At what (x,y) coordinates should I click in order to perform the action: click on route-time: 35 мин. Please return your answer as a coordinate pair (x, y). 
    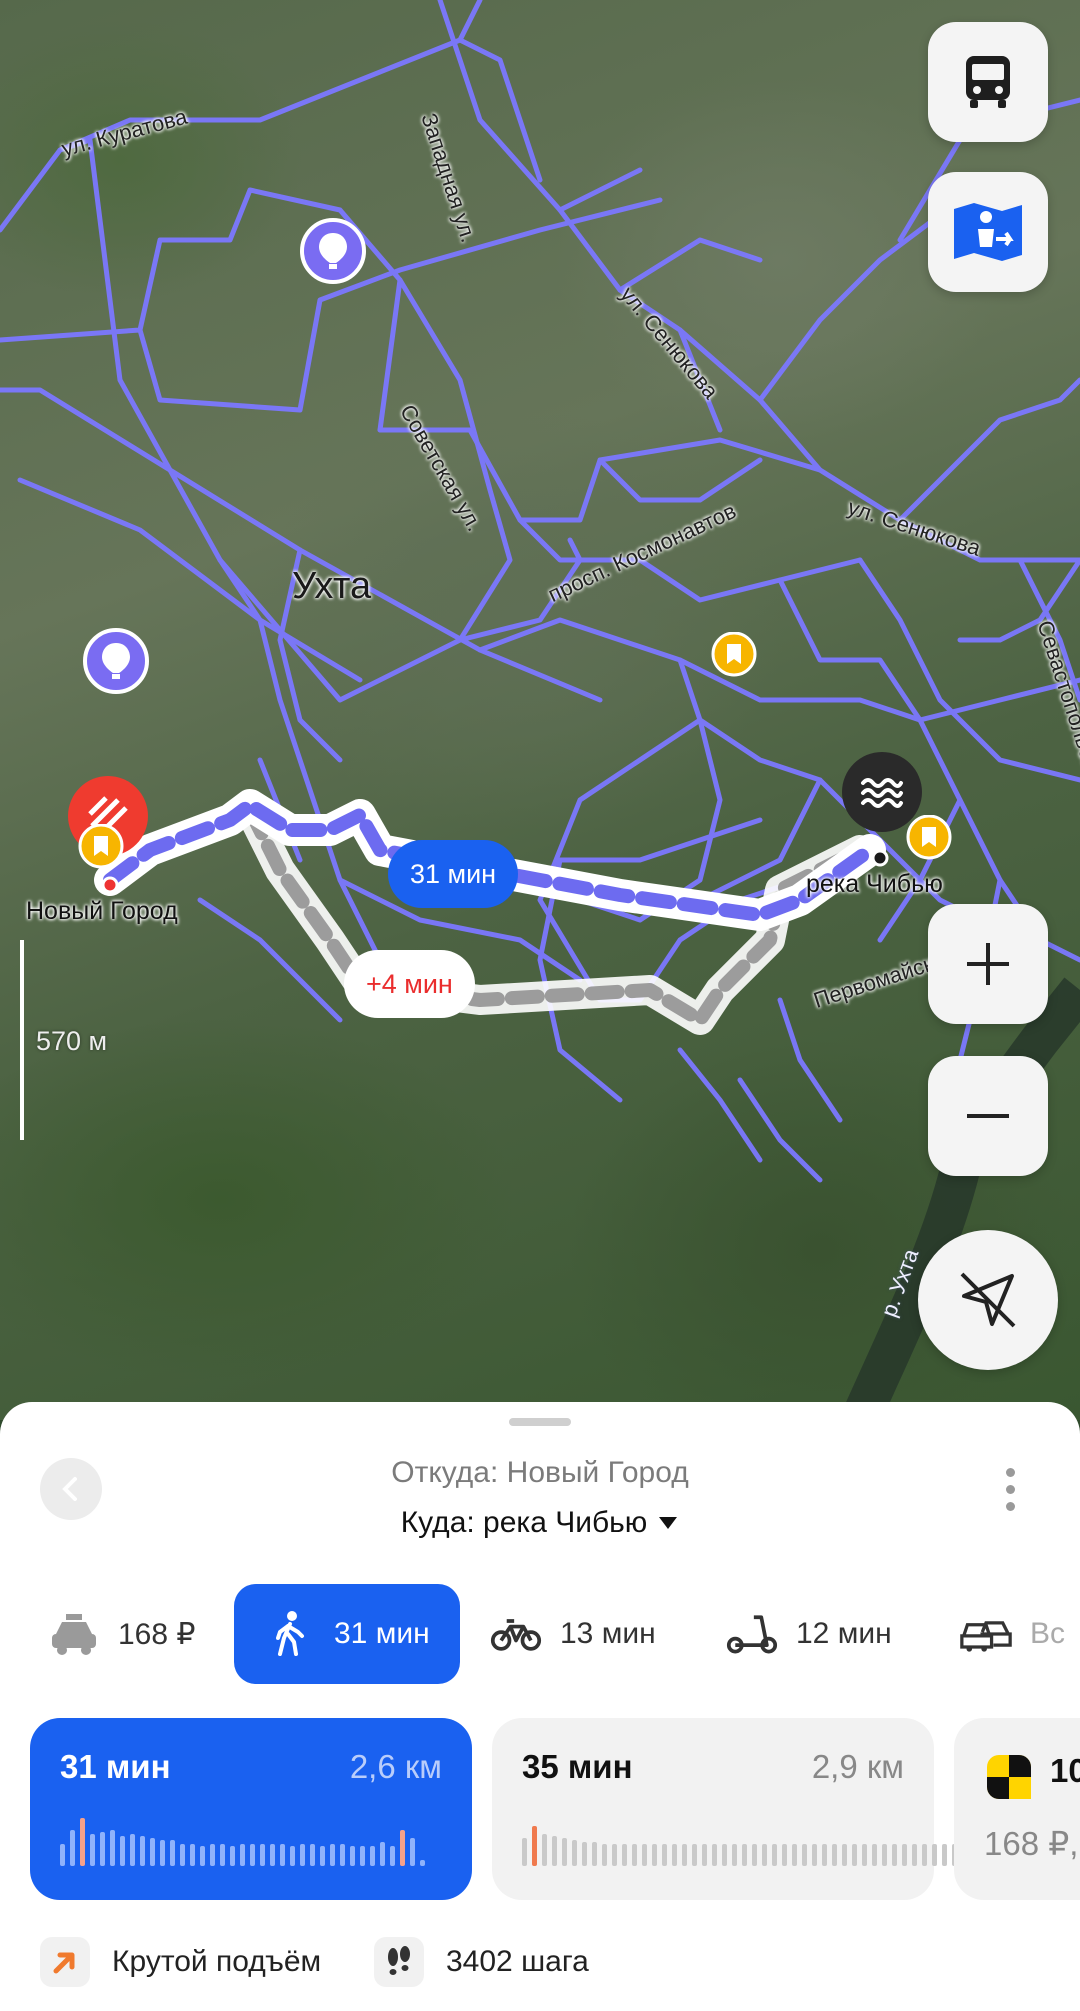
    Looking at the image, I should click on (577, 1766).